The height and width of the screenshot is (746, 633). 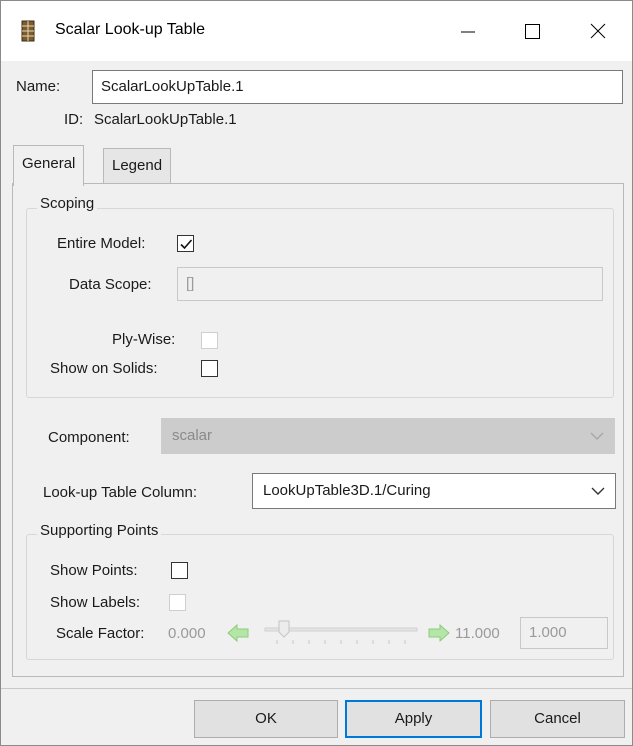 What do you see at coordinates (101, 243) in the screenshot?
I see `entire-model-label: Entire Model:` at bounding box center [101, 243].